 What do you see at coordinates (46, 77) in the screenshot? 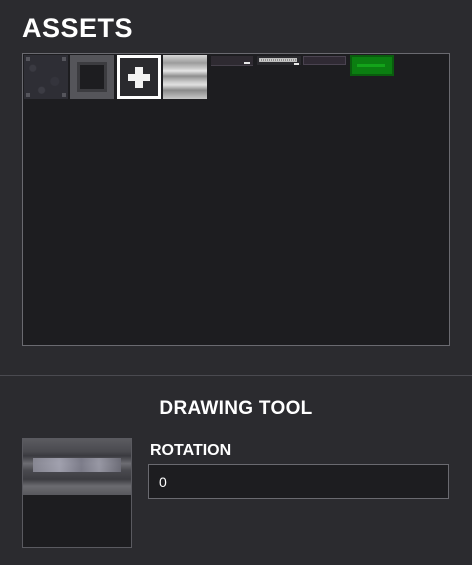
I see `dark-stone-texture-icon` at bounding box center [46, 77].